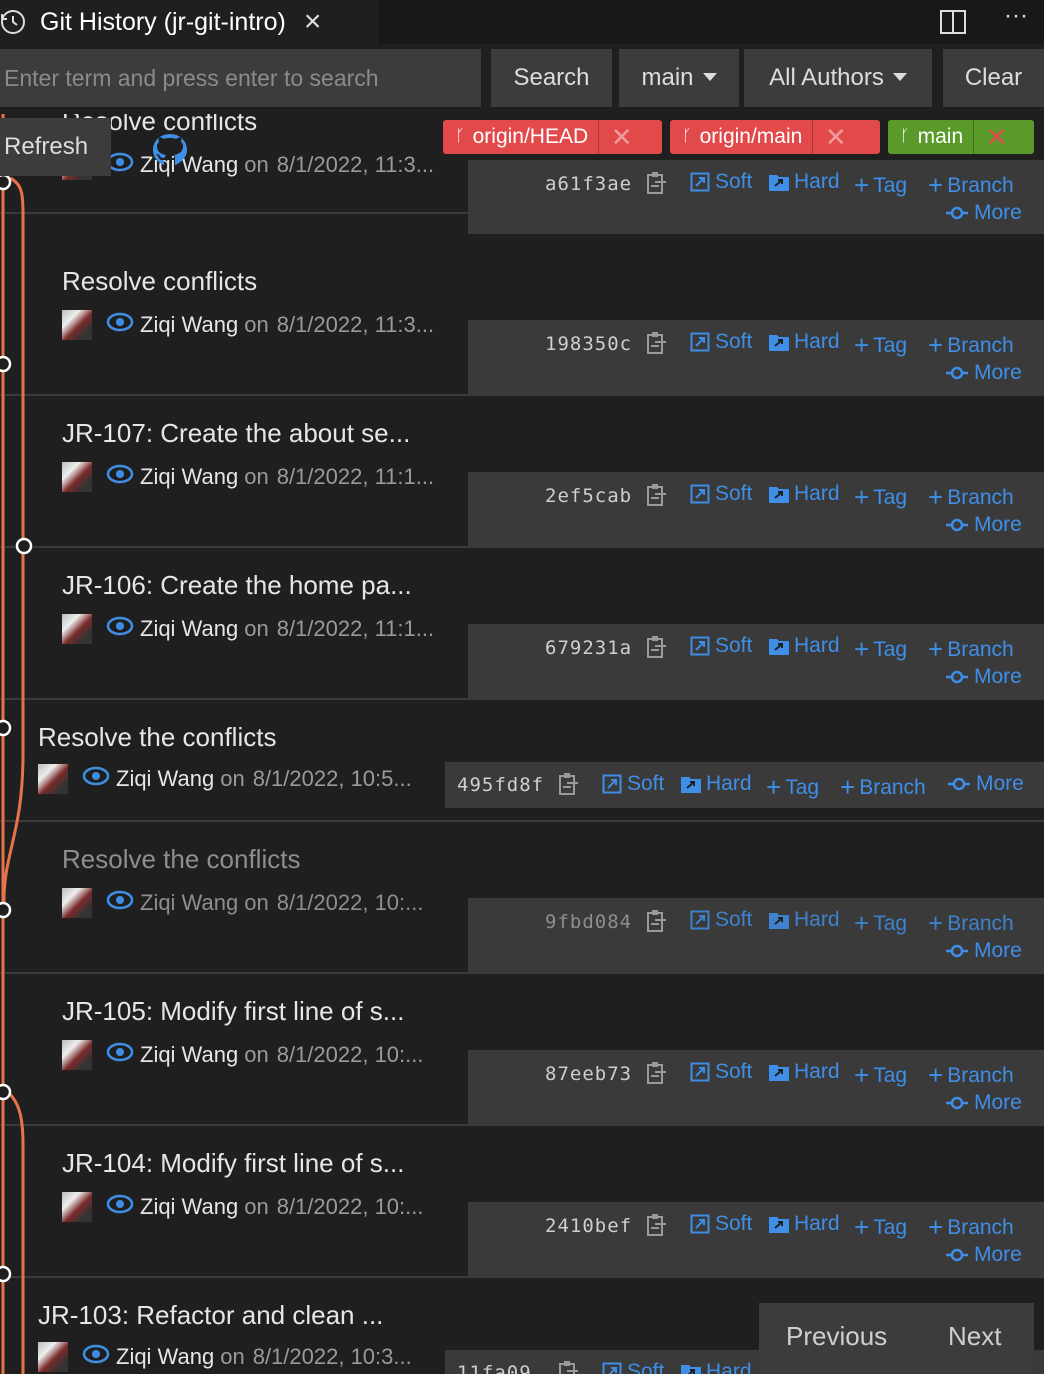 This screenshot has width=1044, height=1374. I want to click on github-icon, so click(170, 152).